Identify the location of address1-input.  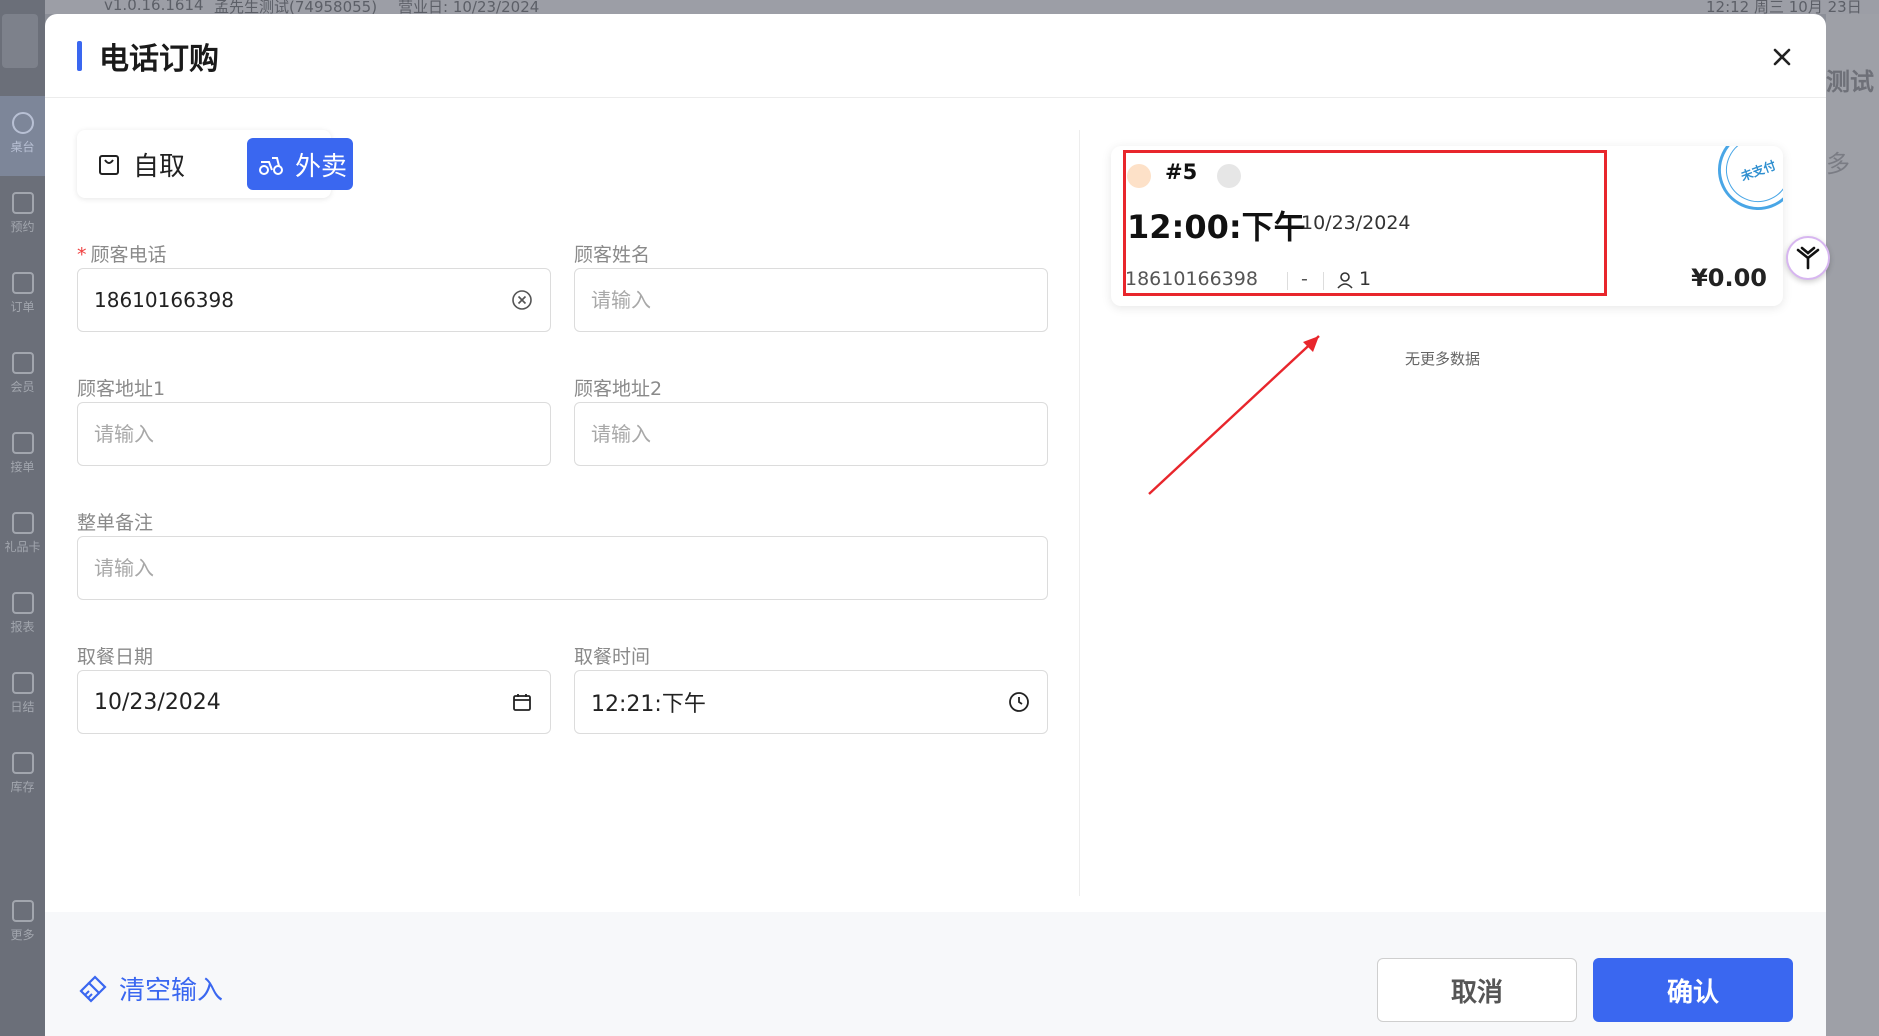
(314, 434).